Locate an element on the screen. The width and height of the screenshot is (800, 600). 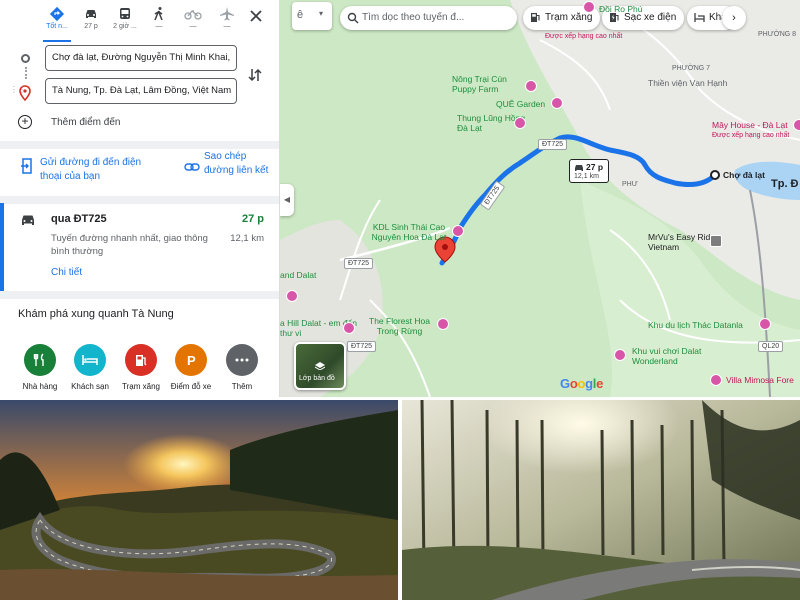
map-type-control: ê ▾ is located at coordinates (312, 16).